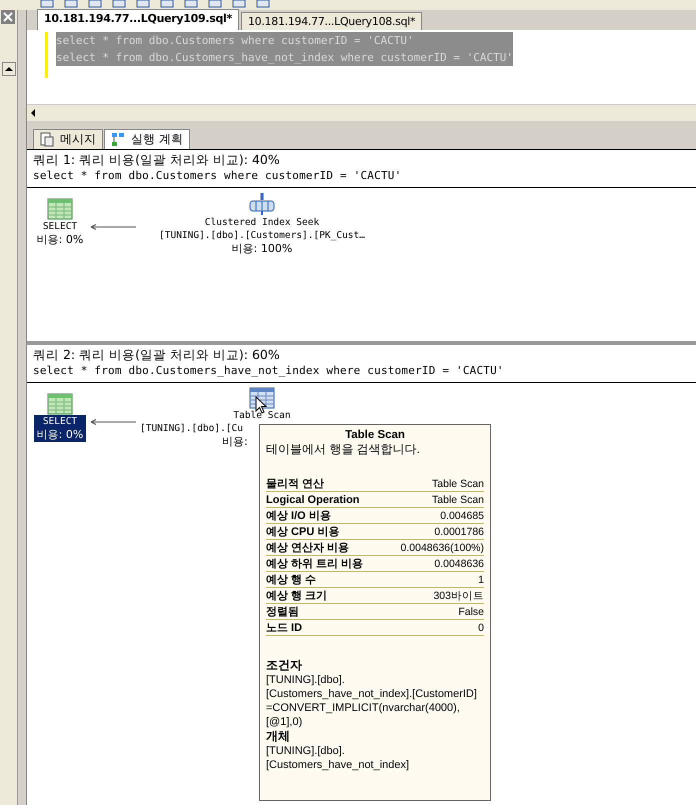 The height and width of the screenshot is (805, 696). Describe the element at coordinates (344, 449) in the screenshot. I see `tooltip-description: 테이블에서 행을 검색합니다.` at that location.